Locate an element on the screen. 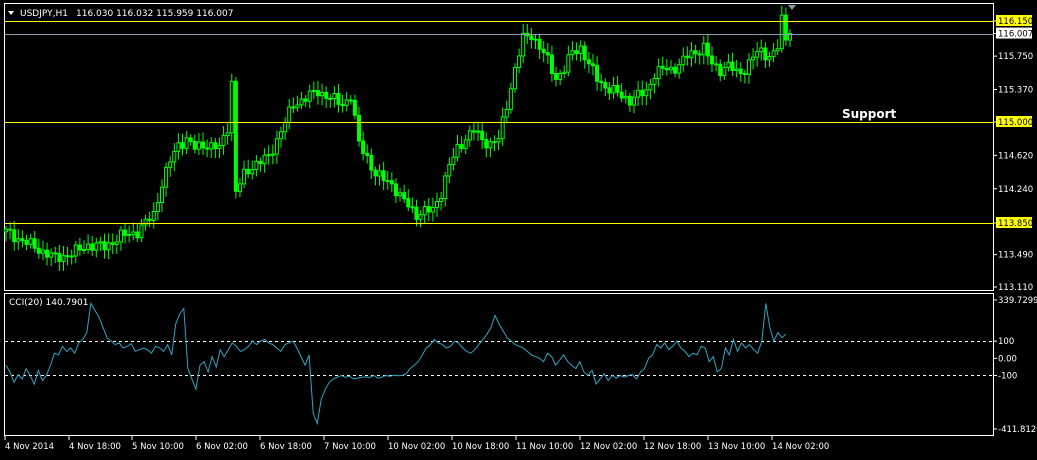  price-tick-label: 113.490 is located at coordinates (1015, 256).